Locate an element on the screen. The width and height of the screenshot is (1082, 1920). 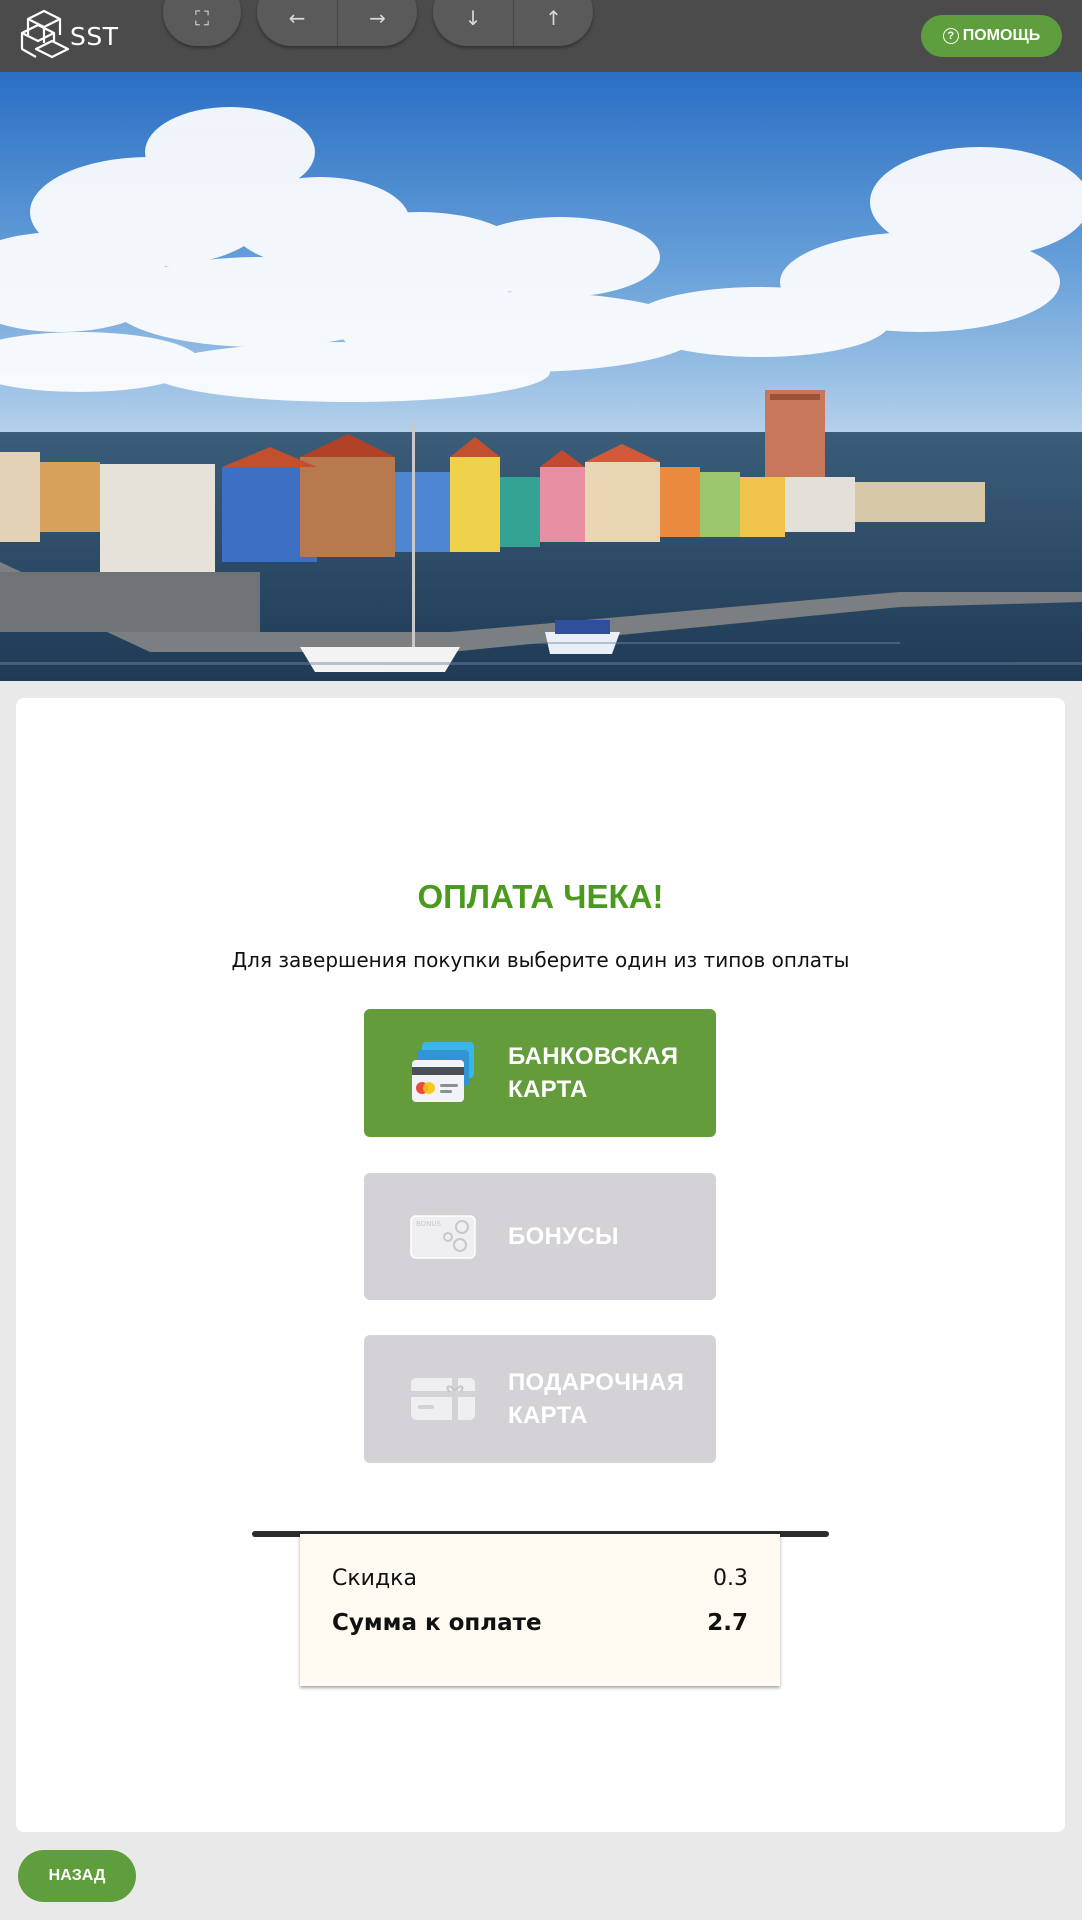
page-title: ОПЛАТА ЧЕКА! is located at coordinates (540, 896).